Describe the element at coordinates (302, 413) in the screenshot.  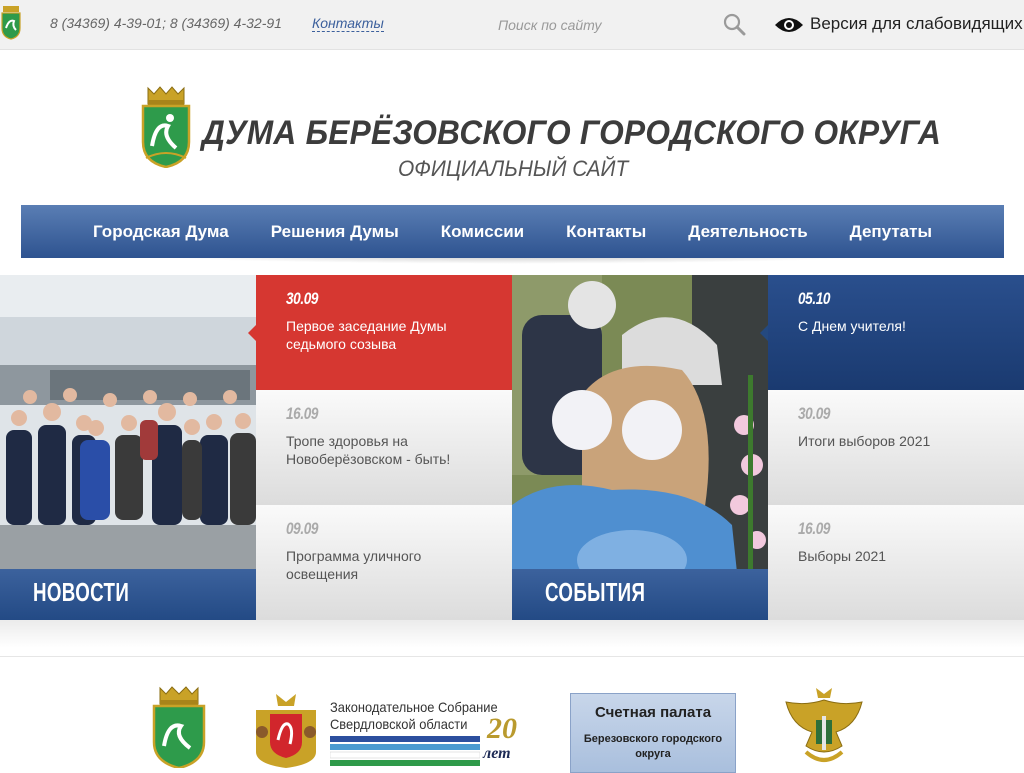
I see `news-date: 16.09` at that location.